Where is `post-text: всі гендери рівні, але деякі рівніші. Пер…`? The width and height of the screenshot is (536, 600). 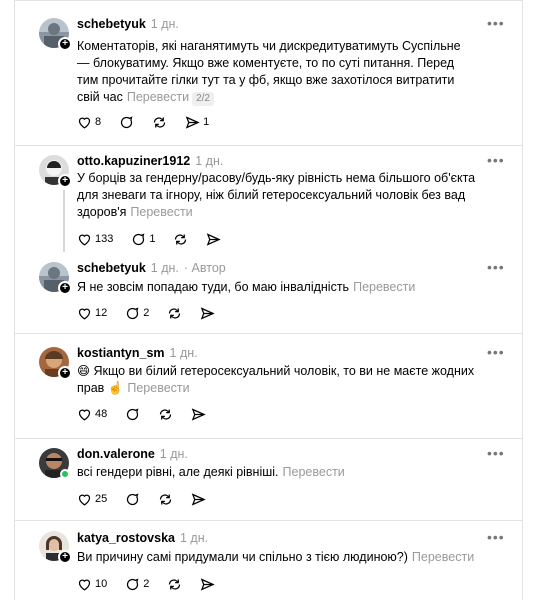
post-text: всі гендери рівні, але деякі рівніші. Пер… is located at coordinates (287, 472).